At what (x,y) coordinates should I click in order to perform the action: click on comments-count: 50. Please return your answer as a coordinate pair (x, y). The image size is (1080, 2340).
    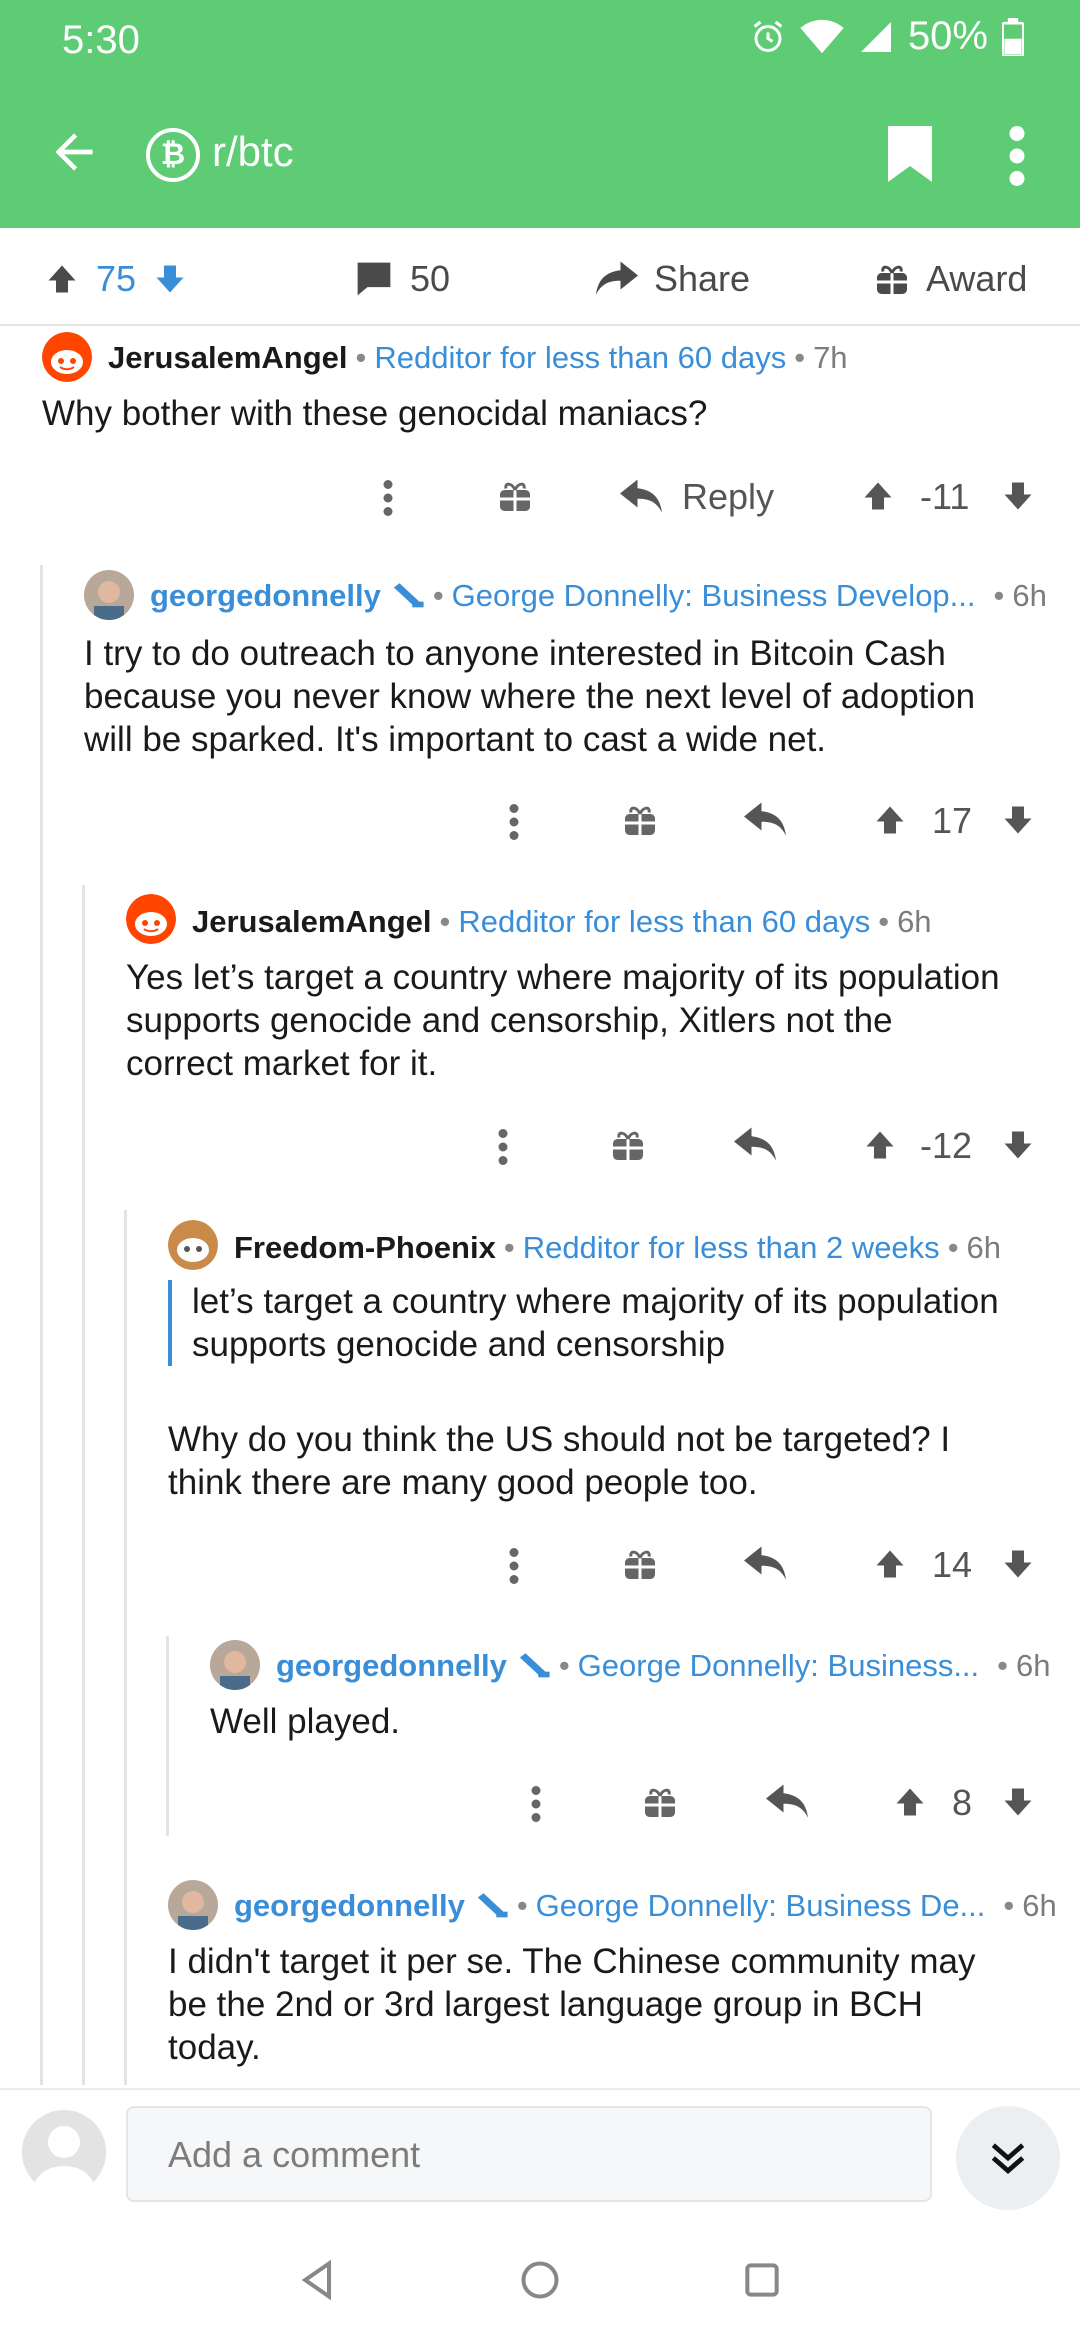
    Looking at the image, I should click on (402, 279).